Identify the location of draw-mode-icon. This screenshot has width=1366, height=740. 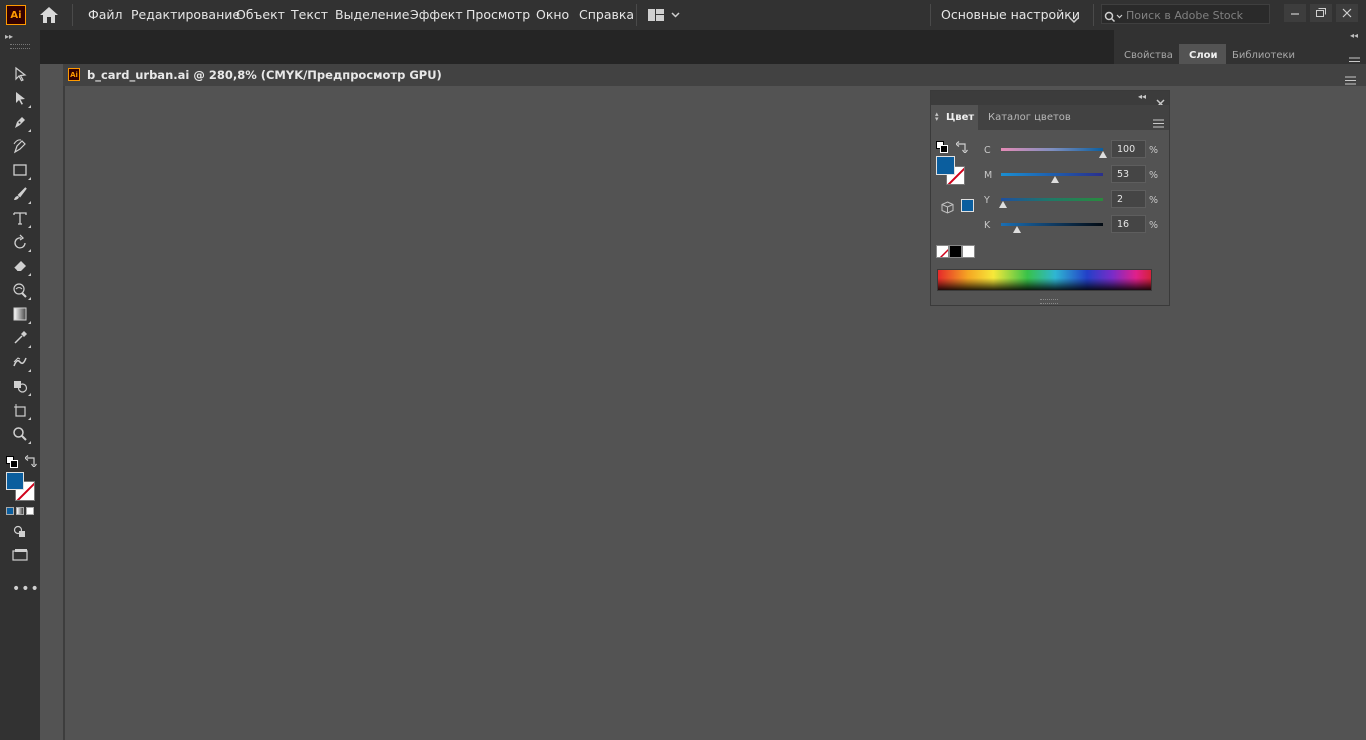
(20, 531).